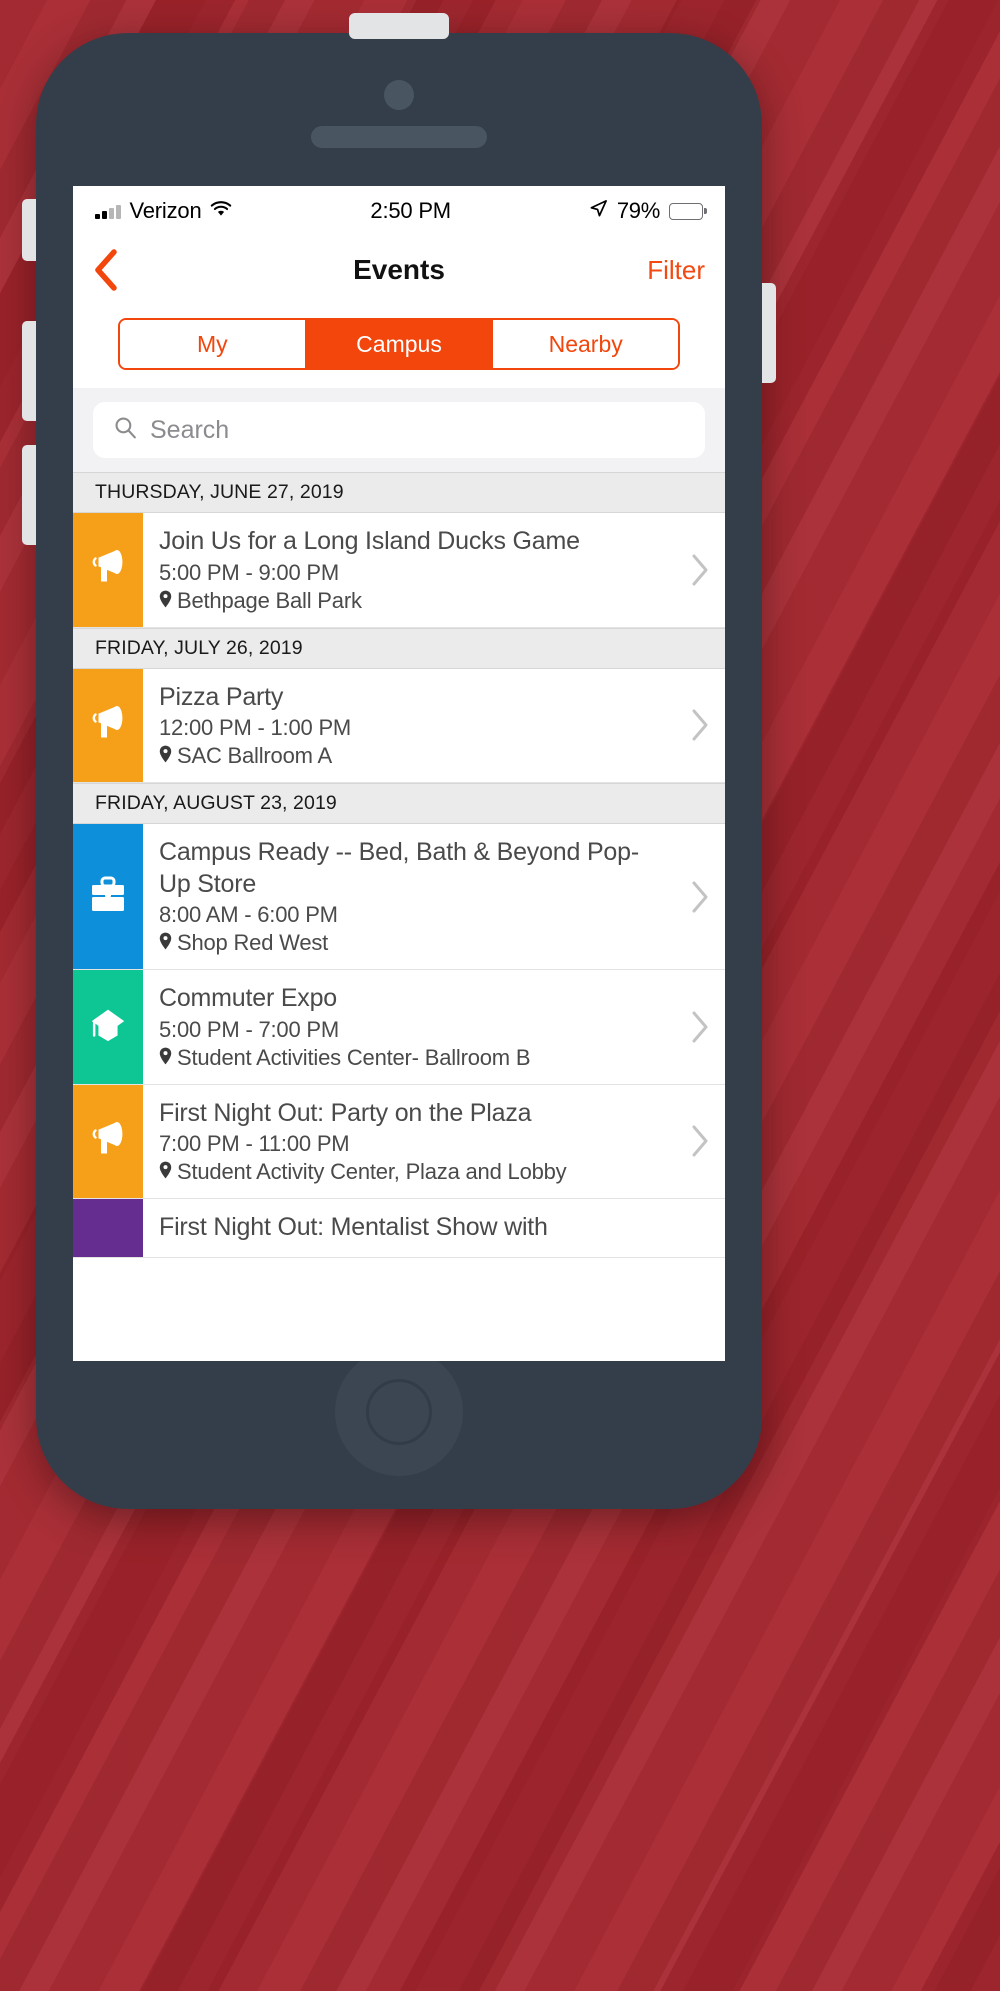  What do you see at coordinates (598, 211) in the screenshot?
I see `location-arrow-icon` at bounding box center [598, 211].